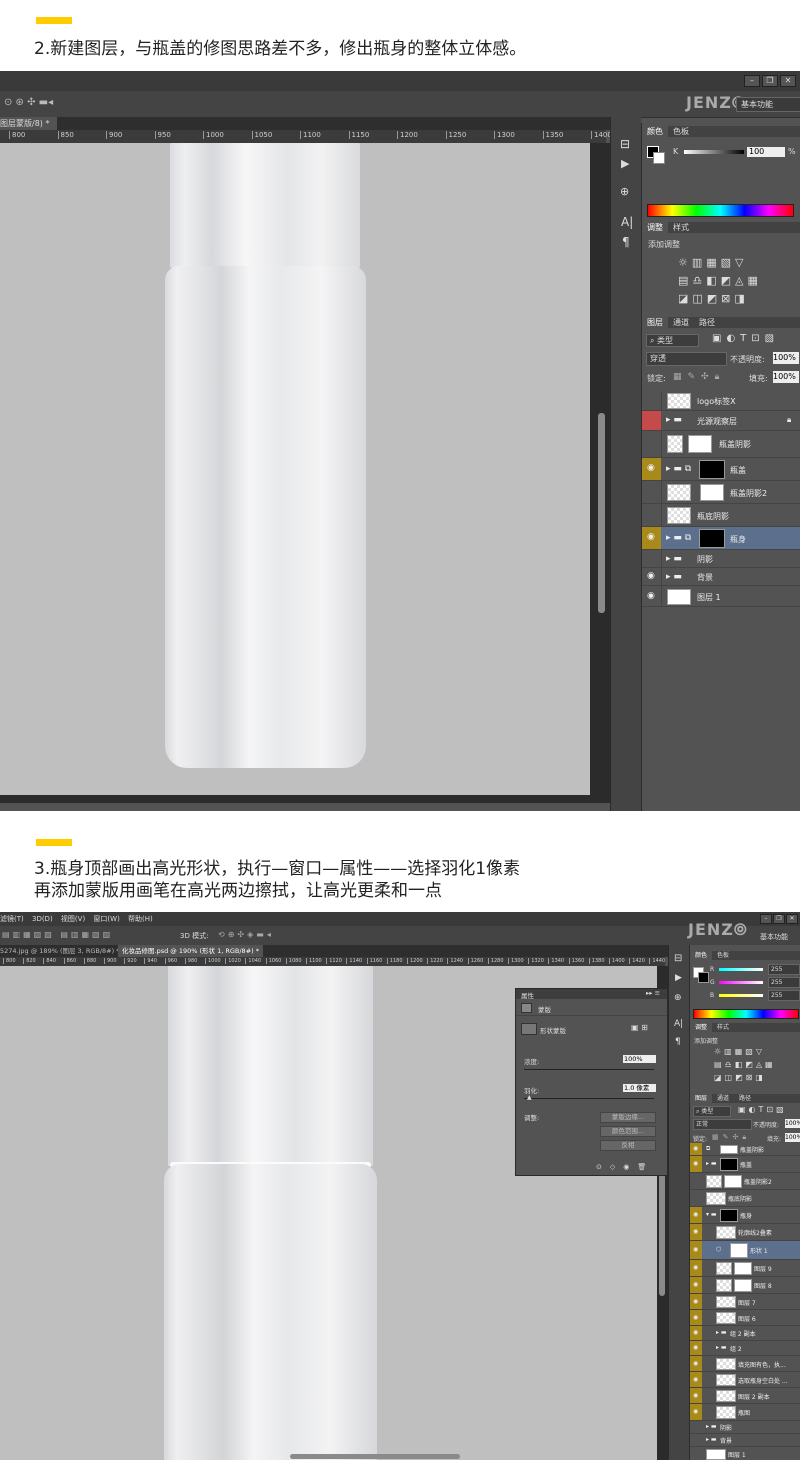  Describe the element at coordinates (589, 1069) in the screenshot. I see `density-slider` at that location.